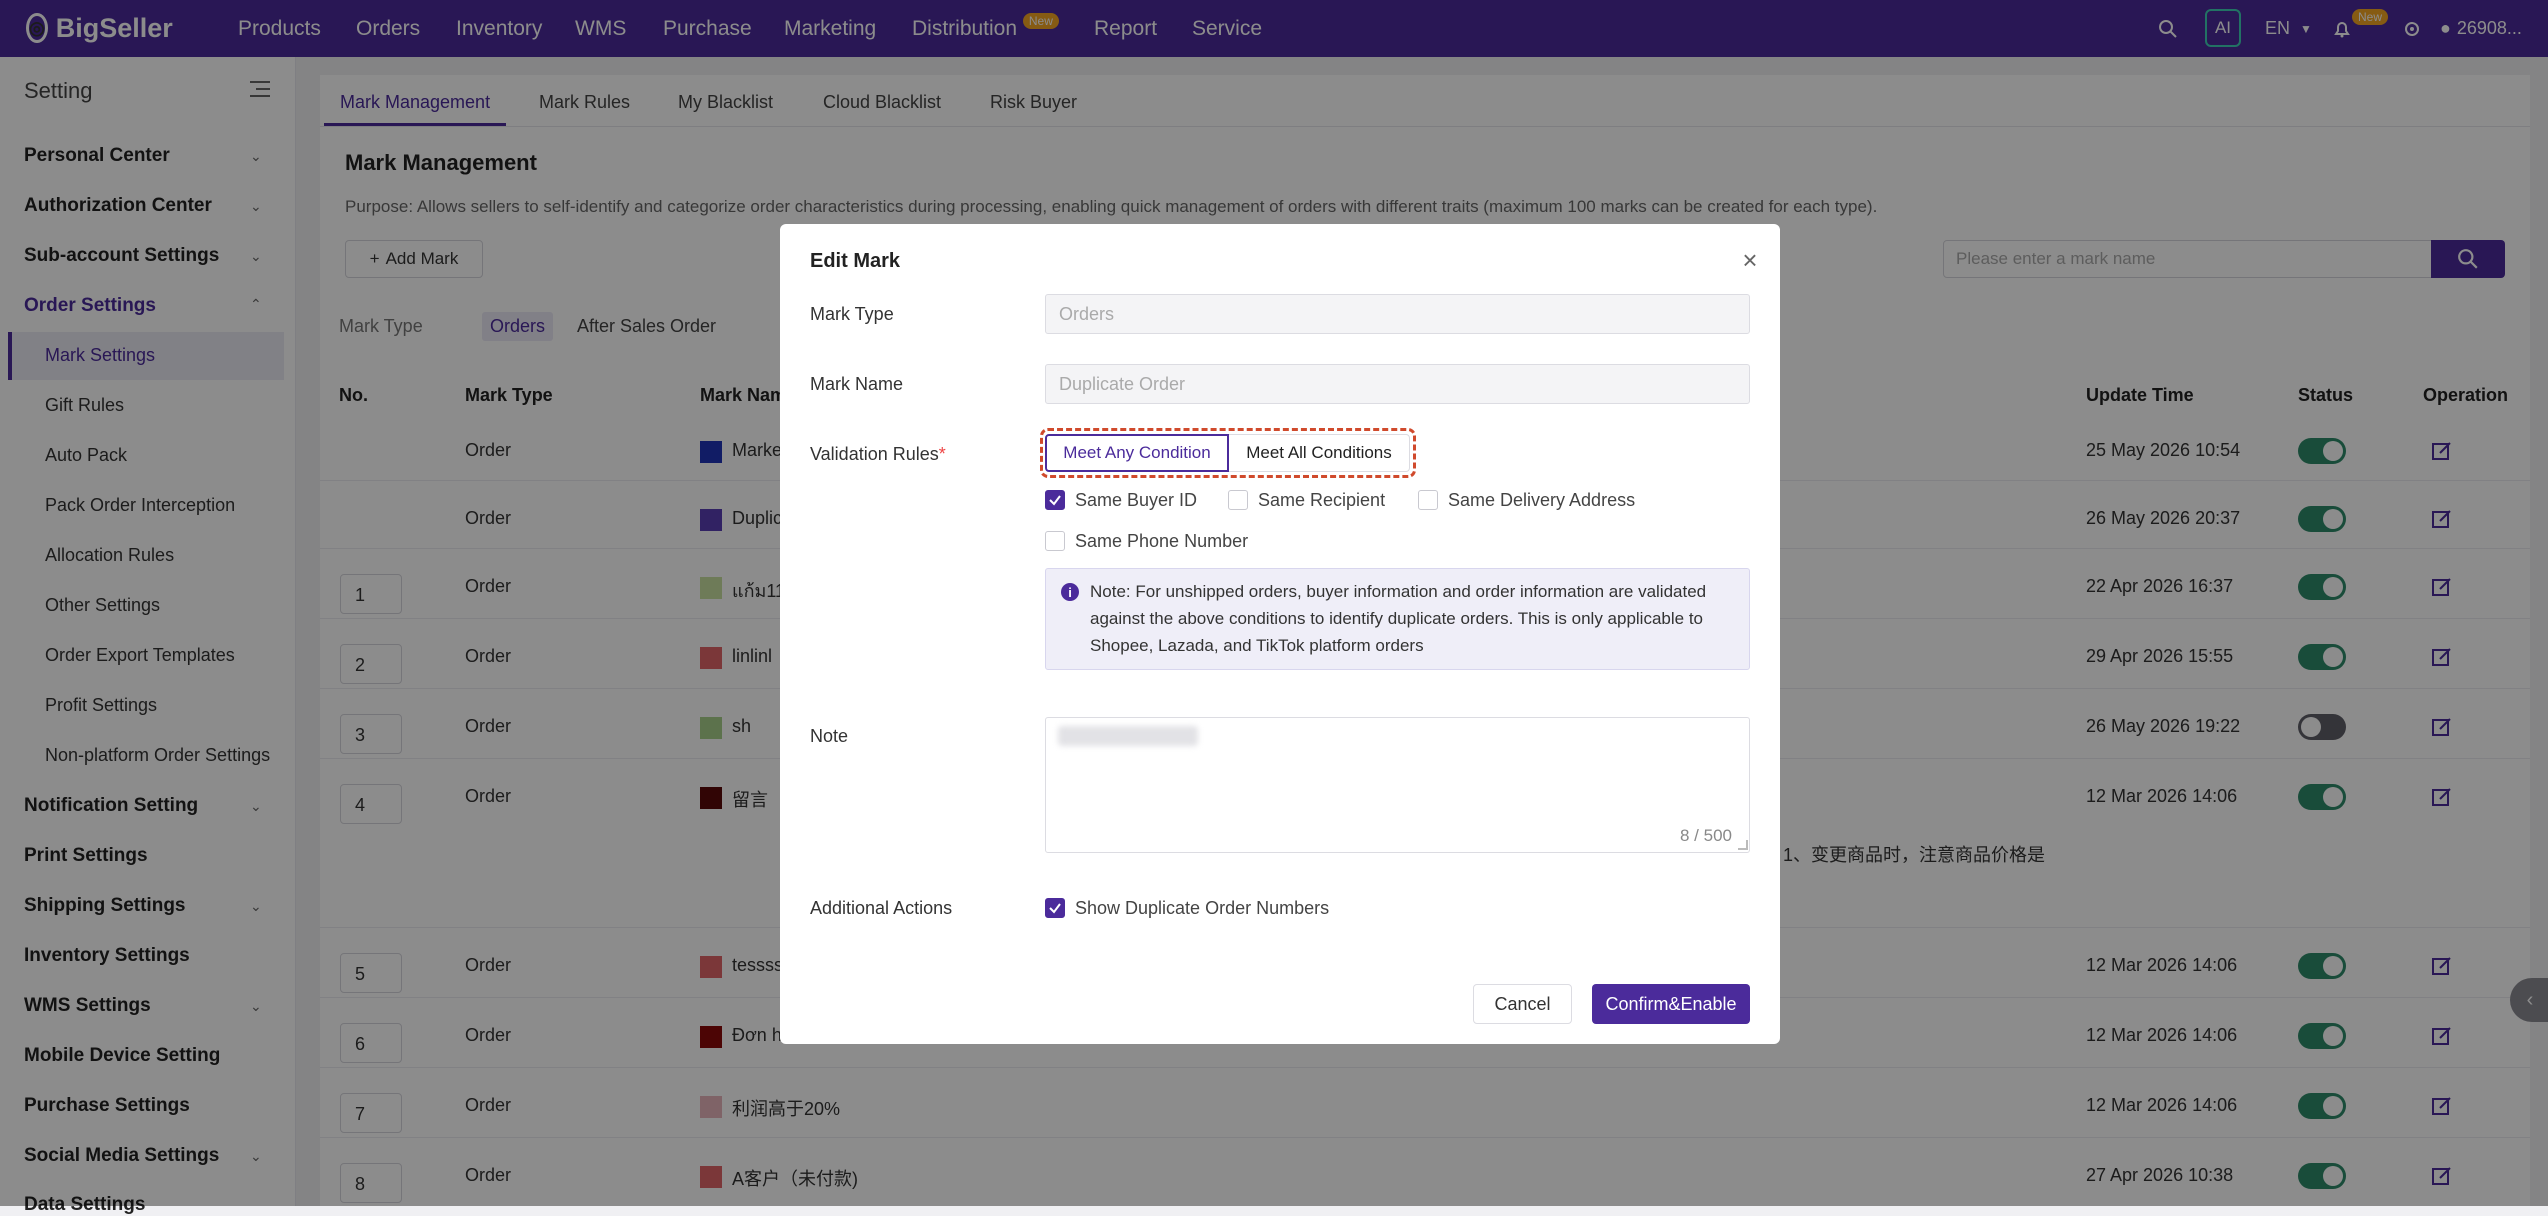 The image size is (2548, 1216). I want to click on meet-any-condition-option: Meet Any Condition, so click(1137, 453).